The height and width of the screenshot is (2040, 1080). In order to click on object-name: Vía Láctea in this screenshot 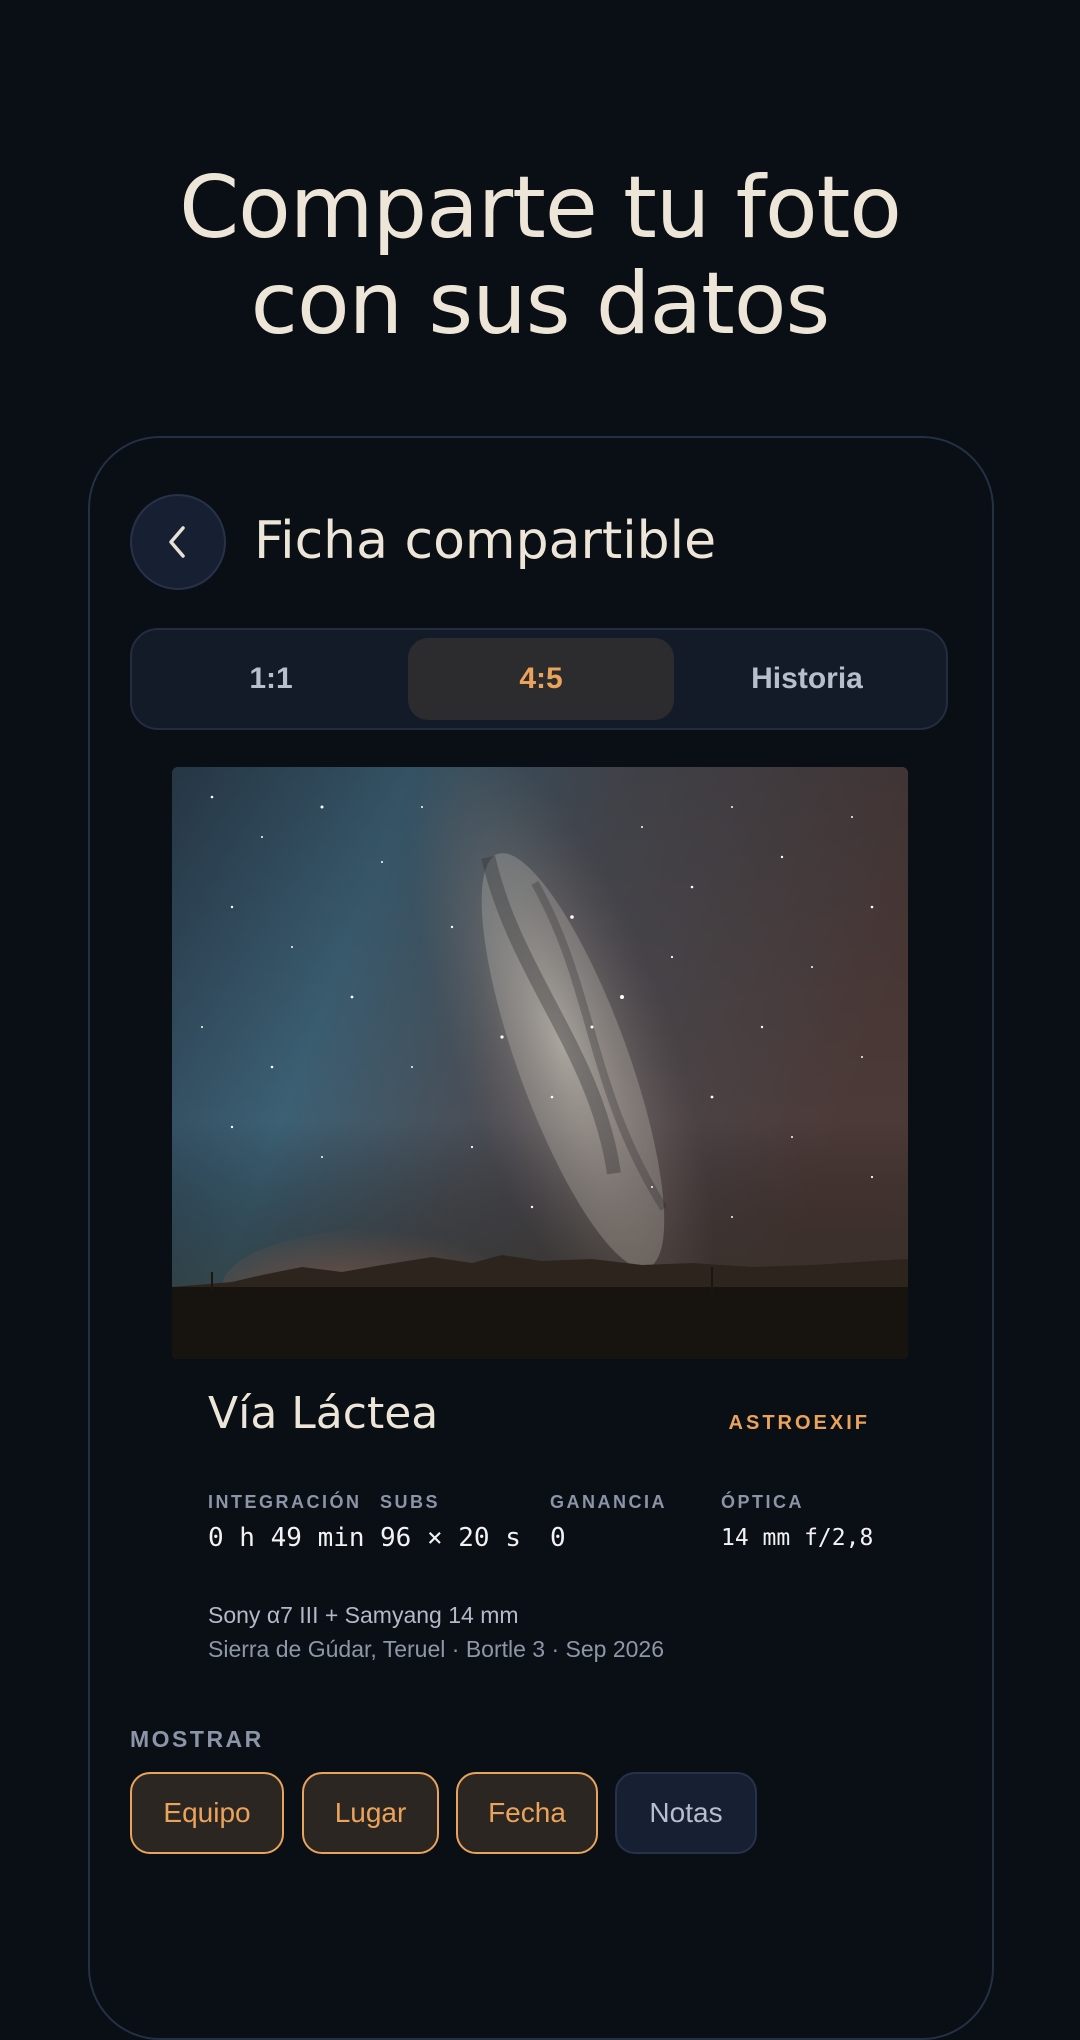, I will do `click(323, 1413)`.